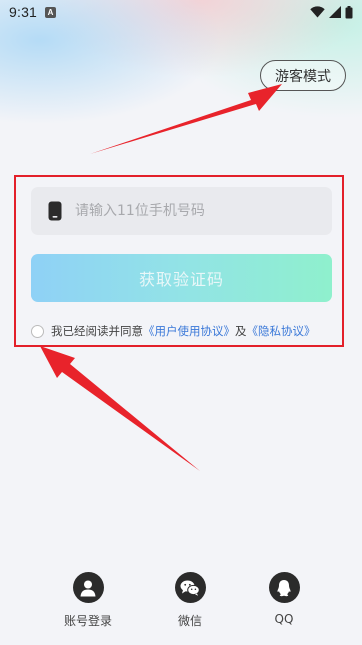 This screenshot has width=362, height=645. I want to click on qq-label: QQ, so click(284, 619).